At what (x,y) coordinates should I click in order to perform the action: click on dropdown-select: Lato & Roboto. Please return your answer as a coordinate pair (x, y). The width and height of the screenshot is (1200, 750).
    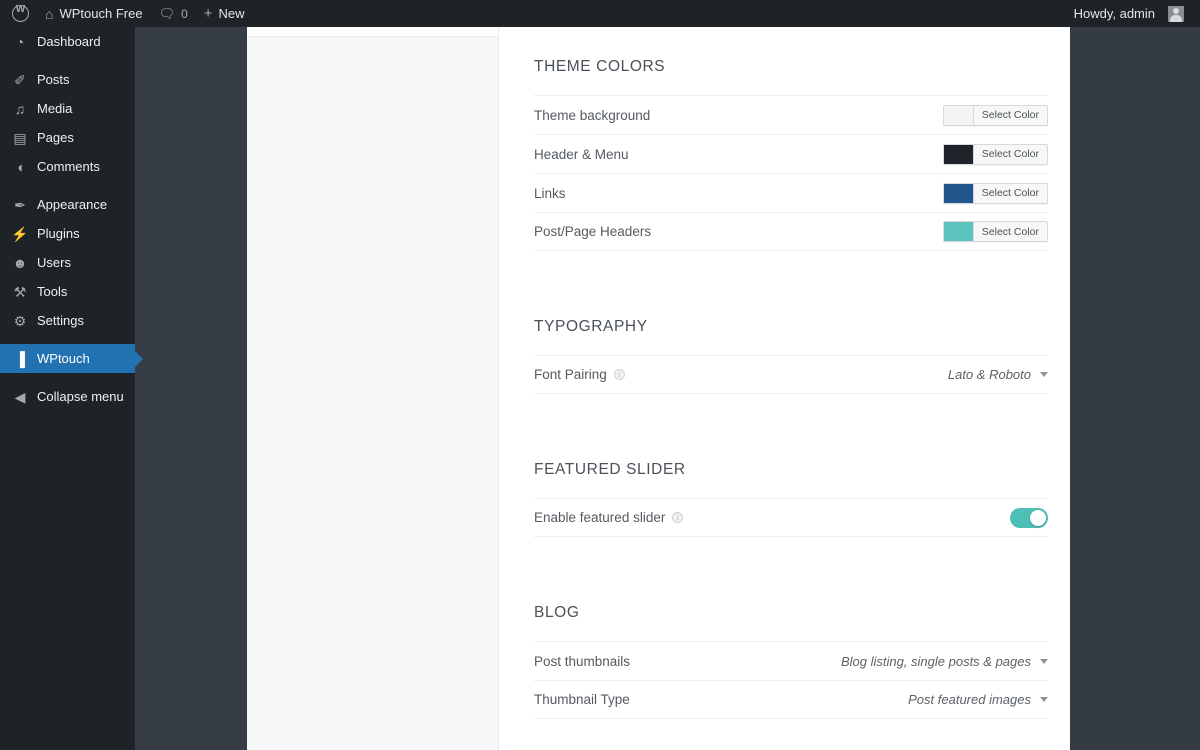
    Looking at the image, I should click on (998, 374).